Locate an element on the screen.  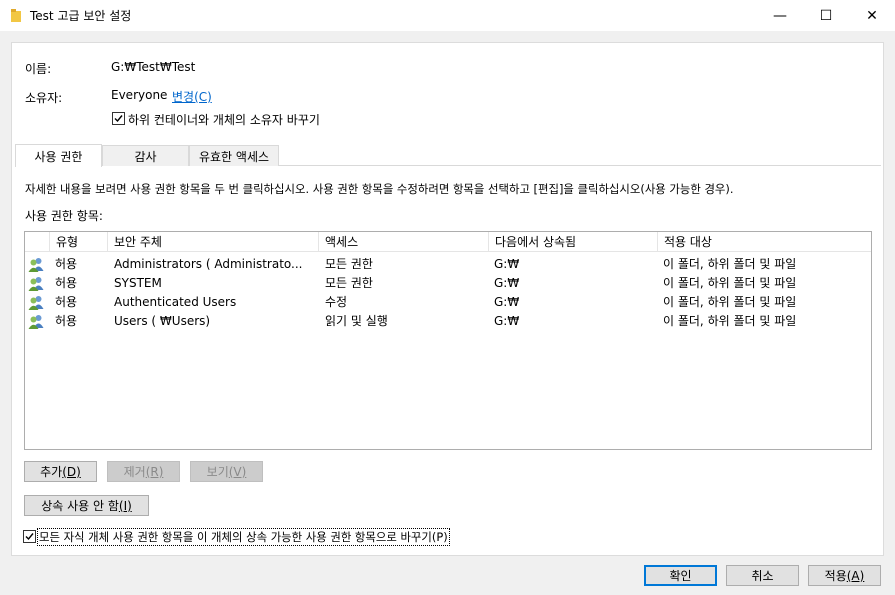
maximize-button: ☐ is located at coordinates (826, 15).